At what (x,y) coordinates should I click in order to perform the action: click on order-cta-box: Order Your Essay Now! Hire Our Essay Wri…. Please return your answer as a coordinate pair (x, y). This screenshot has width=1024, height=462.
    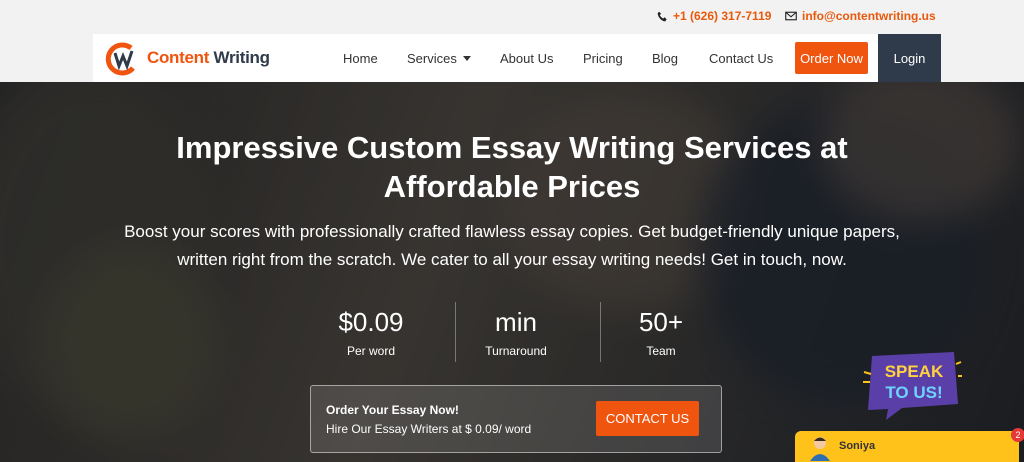
    Looking at the image, I should click on (516, 419).